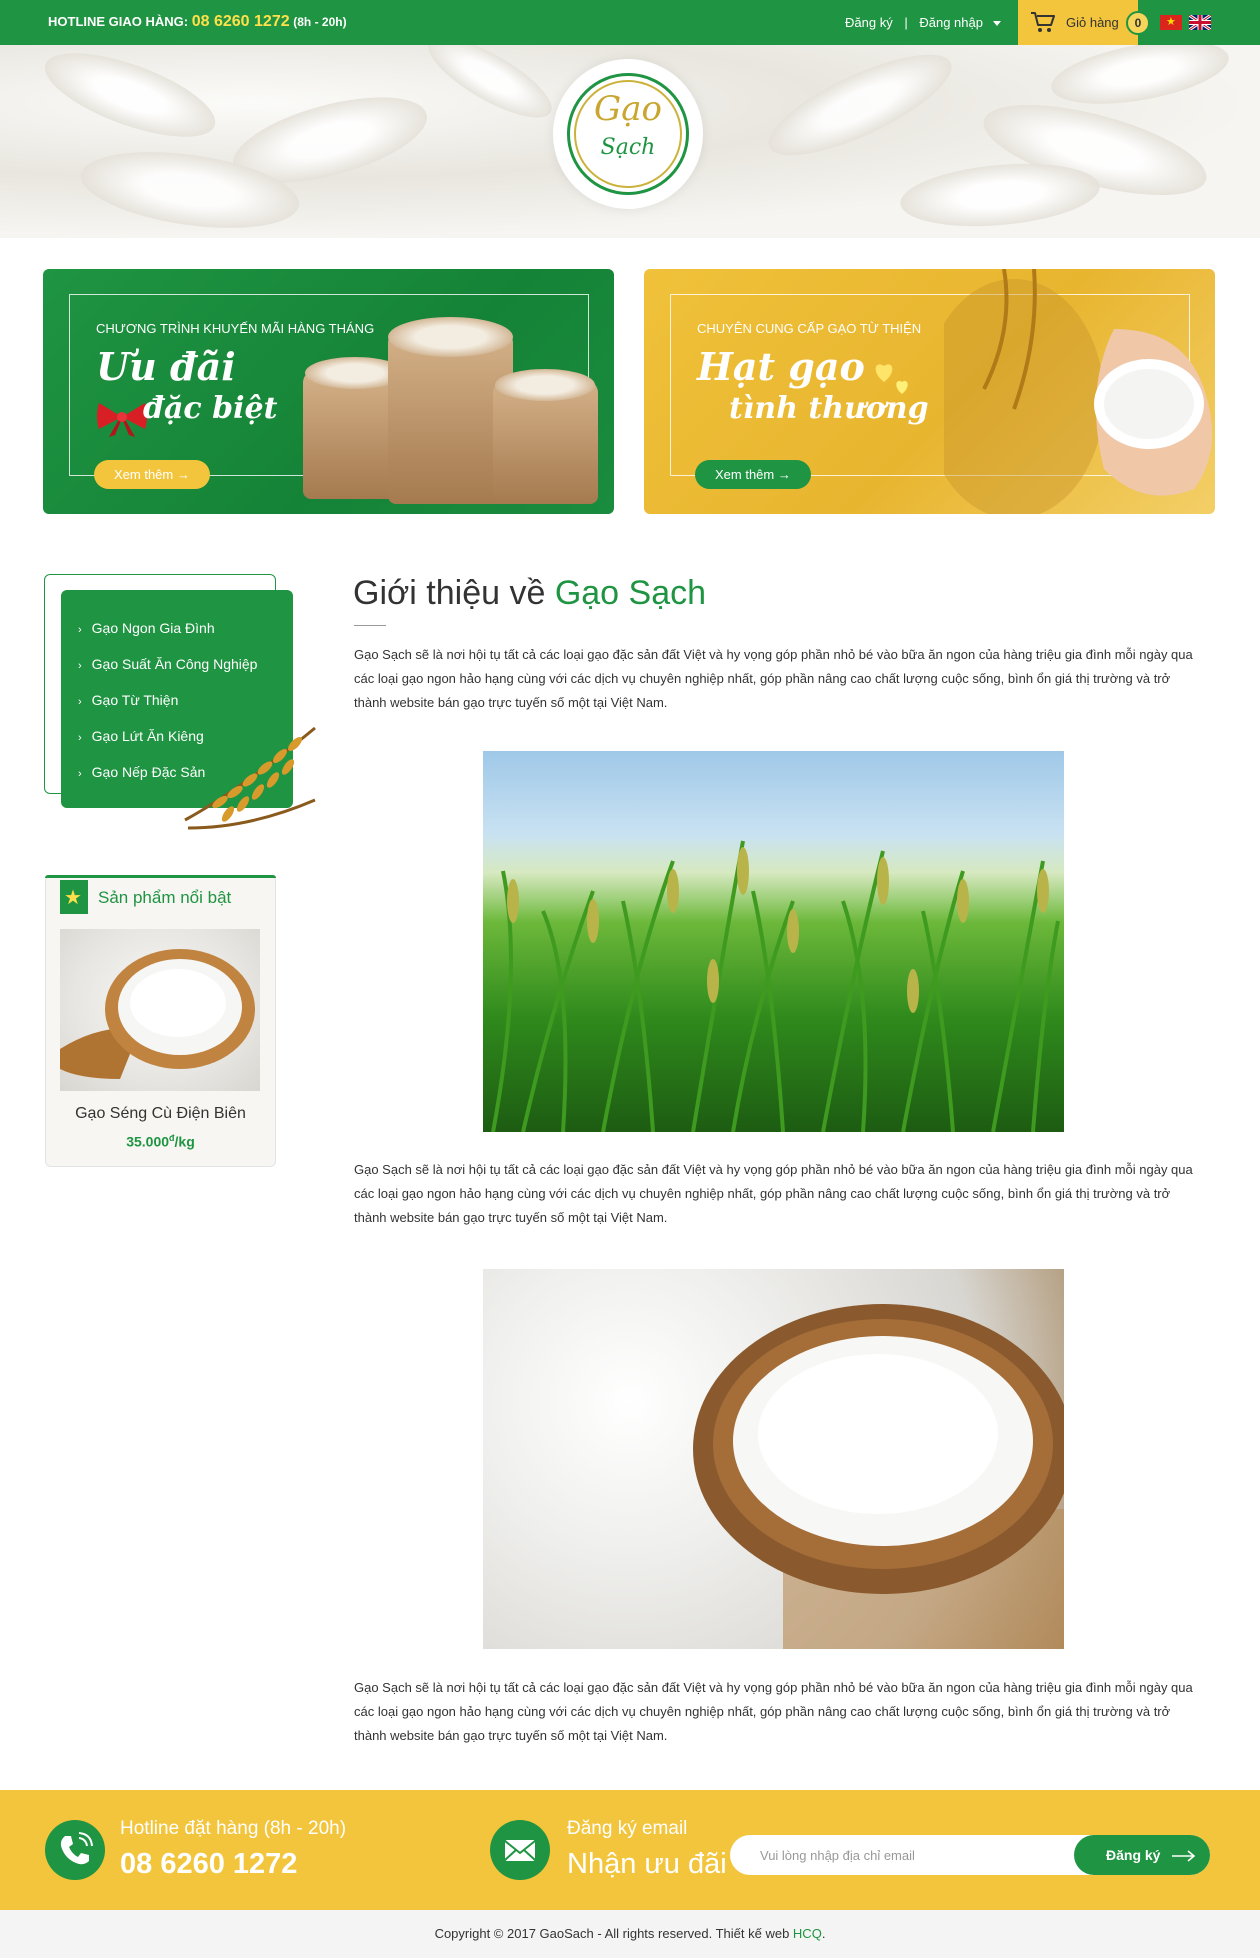 The image size is (1260, 1958). What do you see at coordinates (628, 134) in the screenshot?
I see `site-logo: Gạo Sạch` at bounding box center [628, 134].